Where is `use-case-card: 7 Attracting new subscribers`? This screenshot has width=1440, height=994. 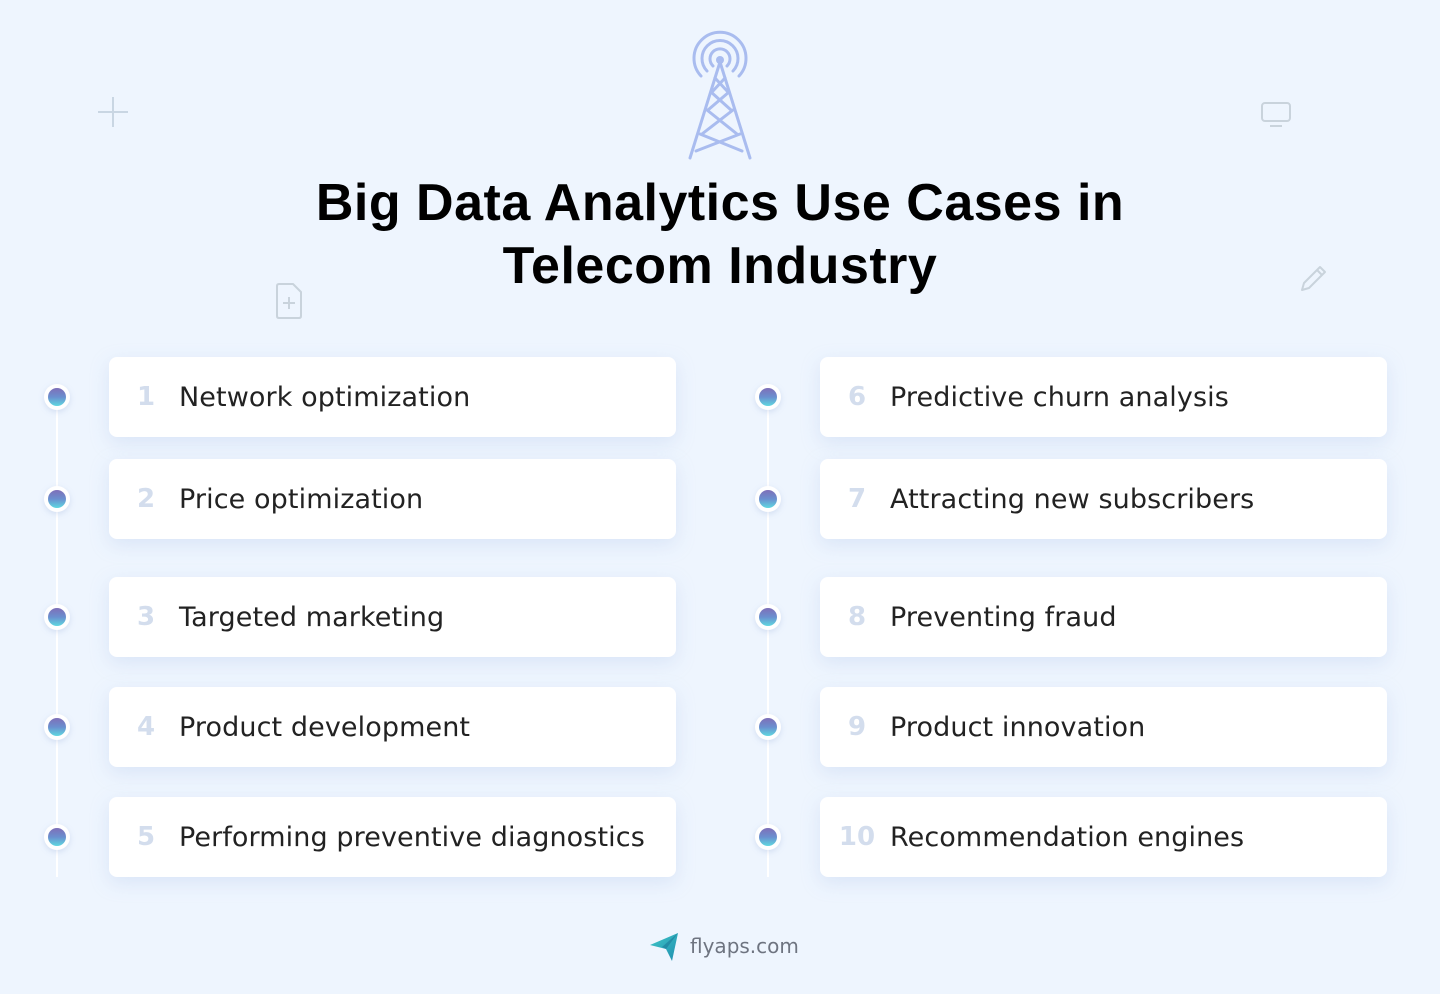
use-case-card: 7 Attracting new subscribers is located at coordinates (1103, 499).